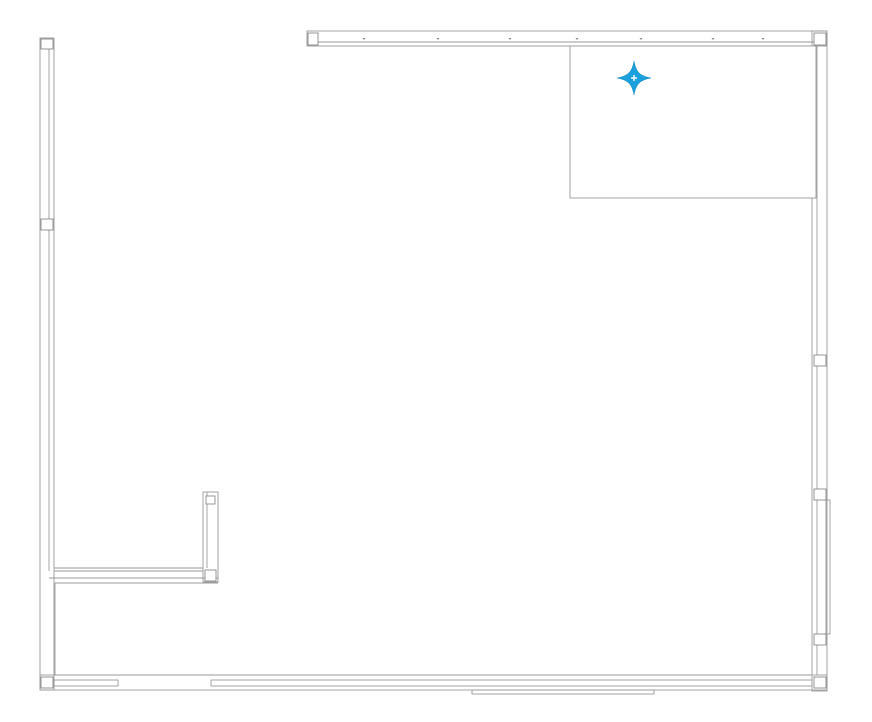 The height and width of the screenshot is (722, 872). Describe the element at coordinates (433, 684) in the screenshot. I see `bottom-wall` at that location.